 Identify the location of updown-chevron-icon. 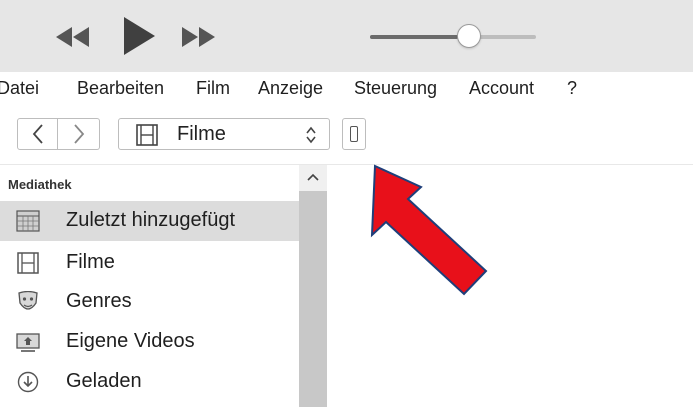
(311, 135).